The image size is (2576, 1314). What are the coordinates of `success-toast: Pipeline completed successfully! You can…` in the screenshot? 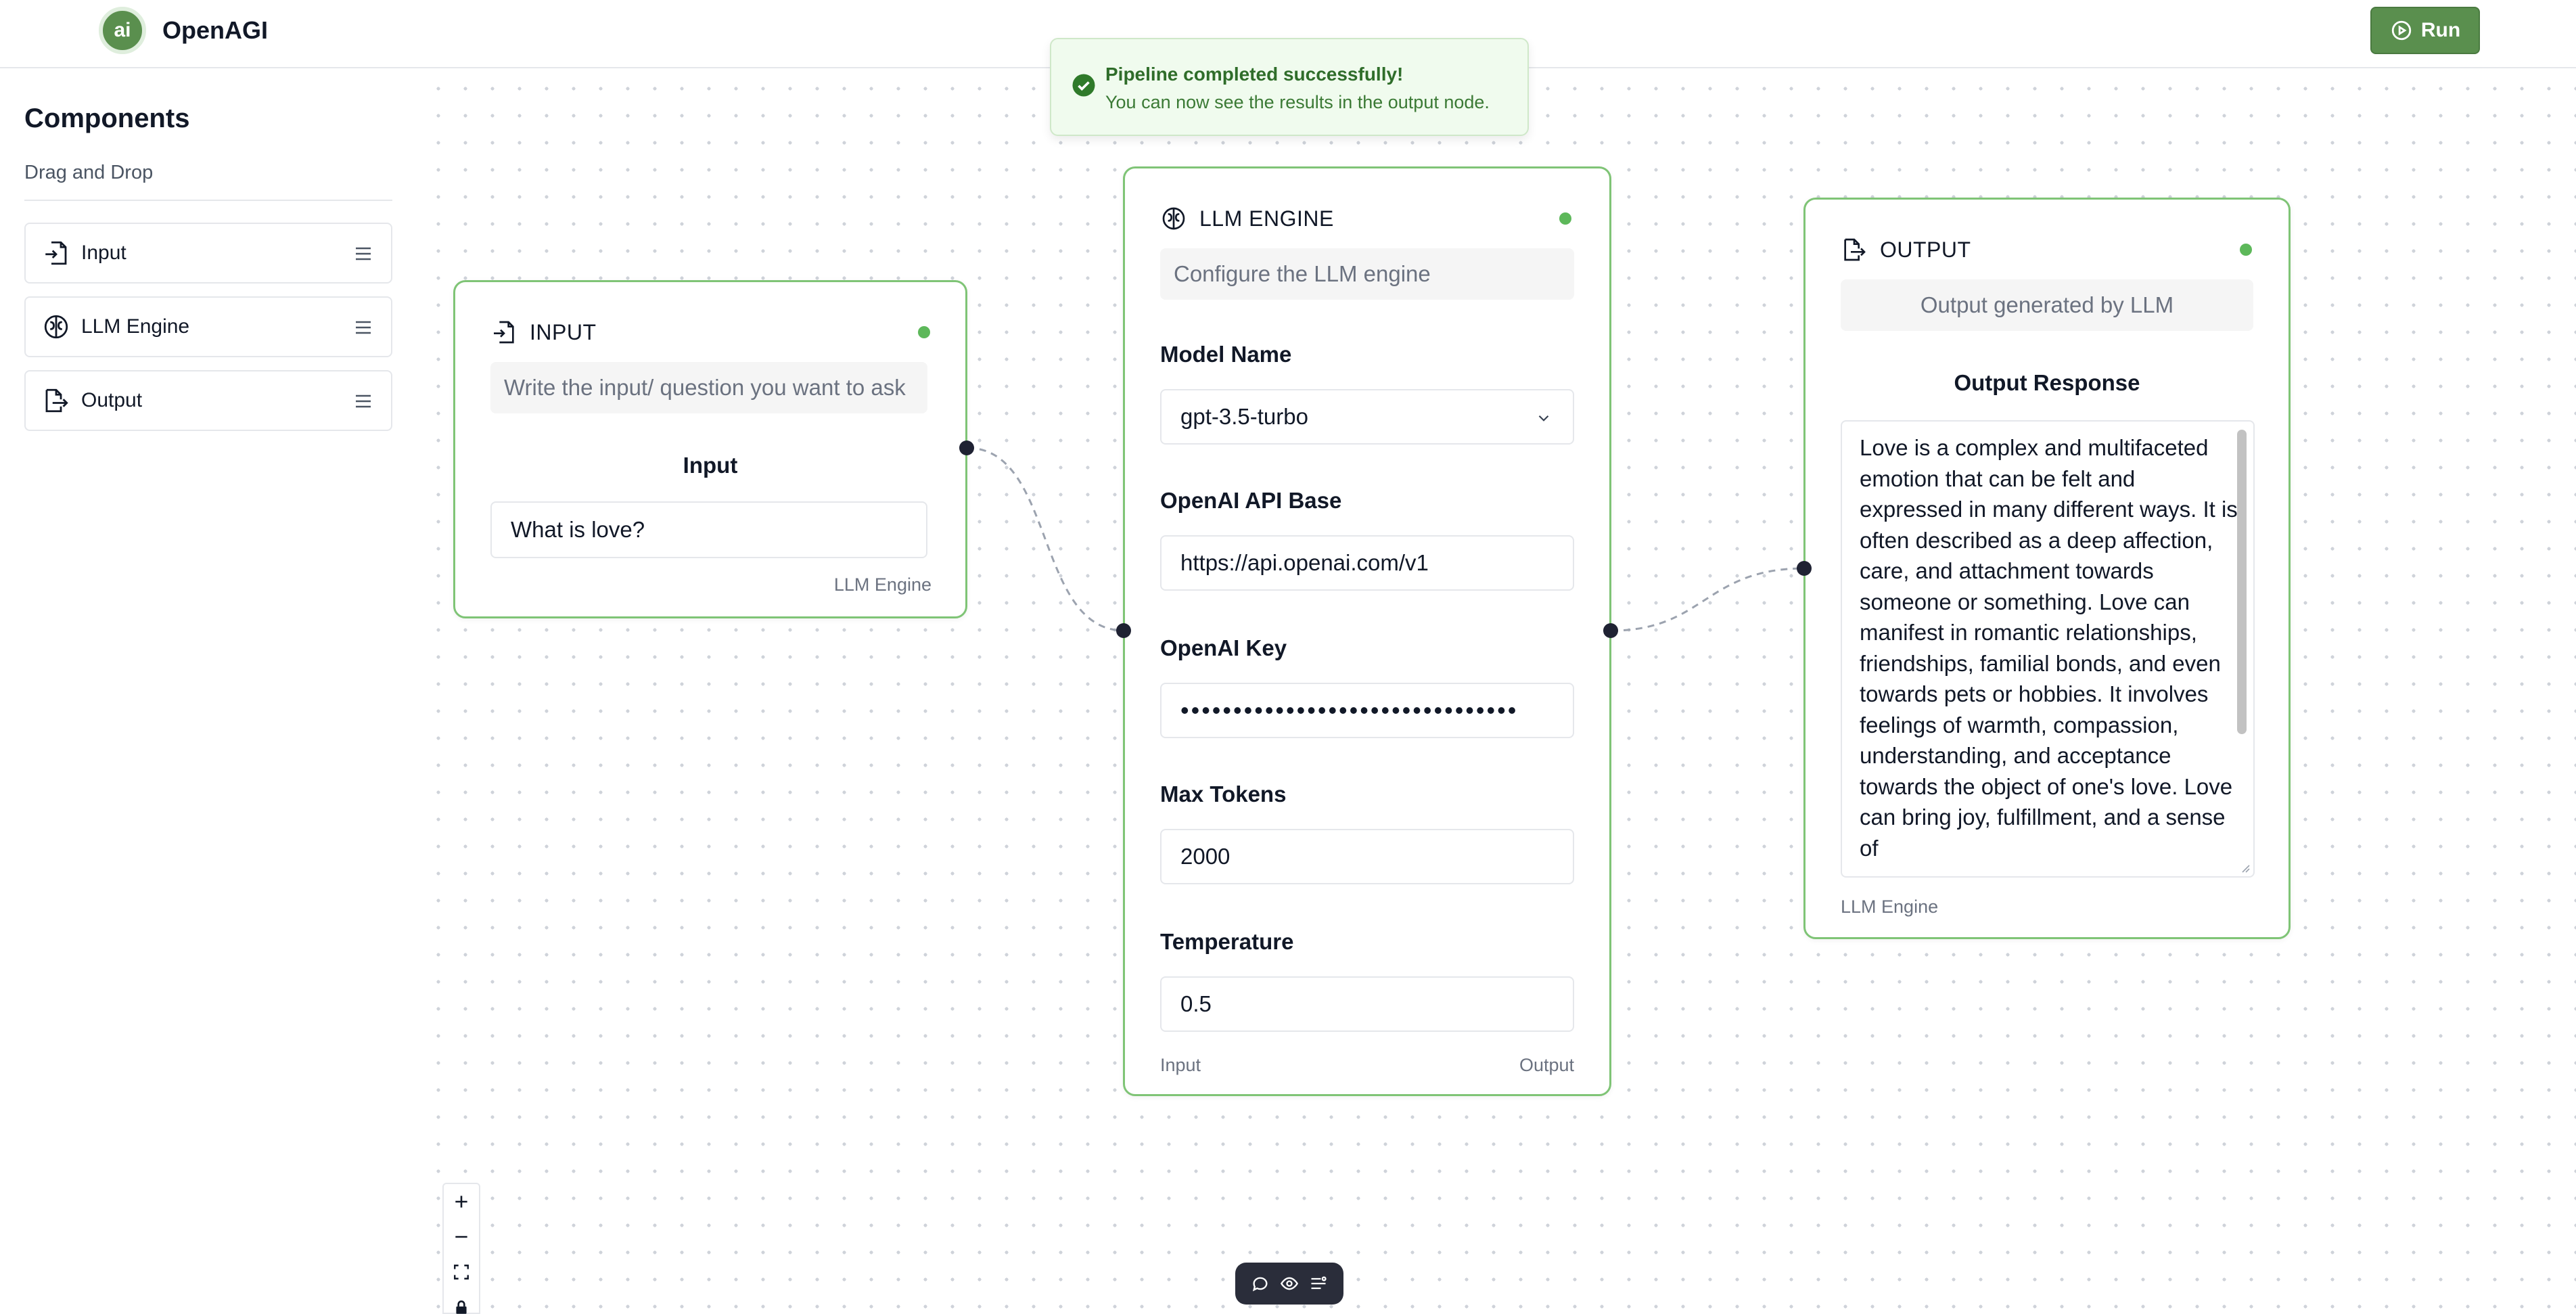 It's located at (1289, 87).